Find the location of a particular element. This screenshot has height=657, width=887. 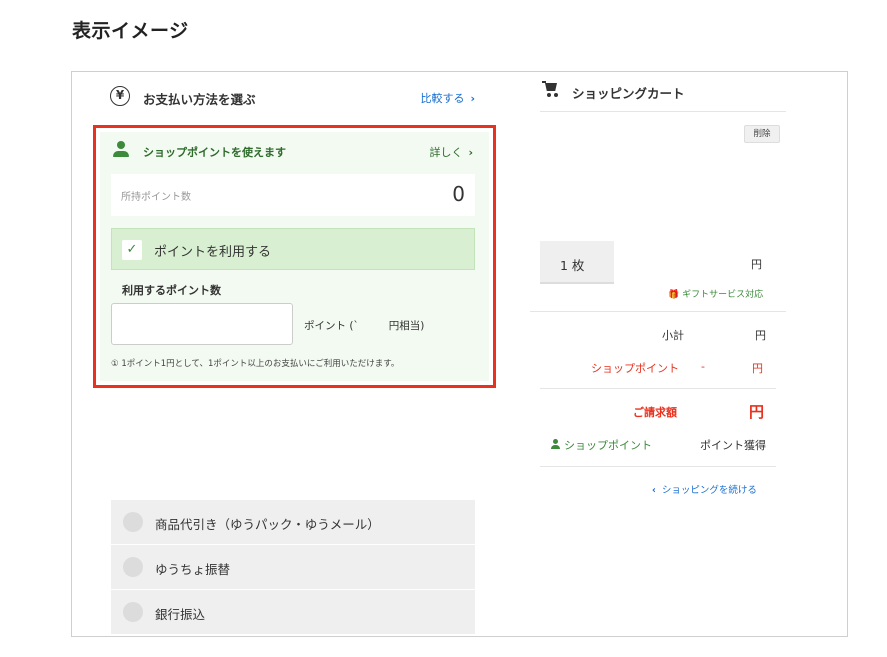

points-amount-input is located at coordinates (202, 324).